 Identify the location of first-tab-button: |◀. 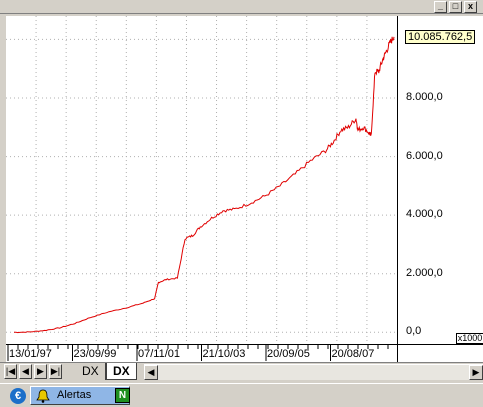
(10, 371).